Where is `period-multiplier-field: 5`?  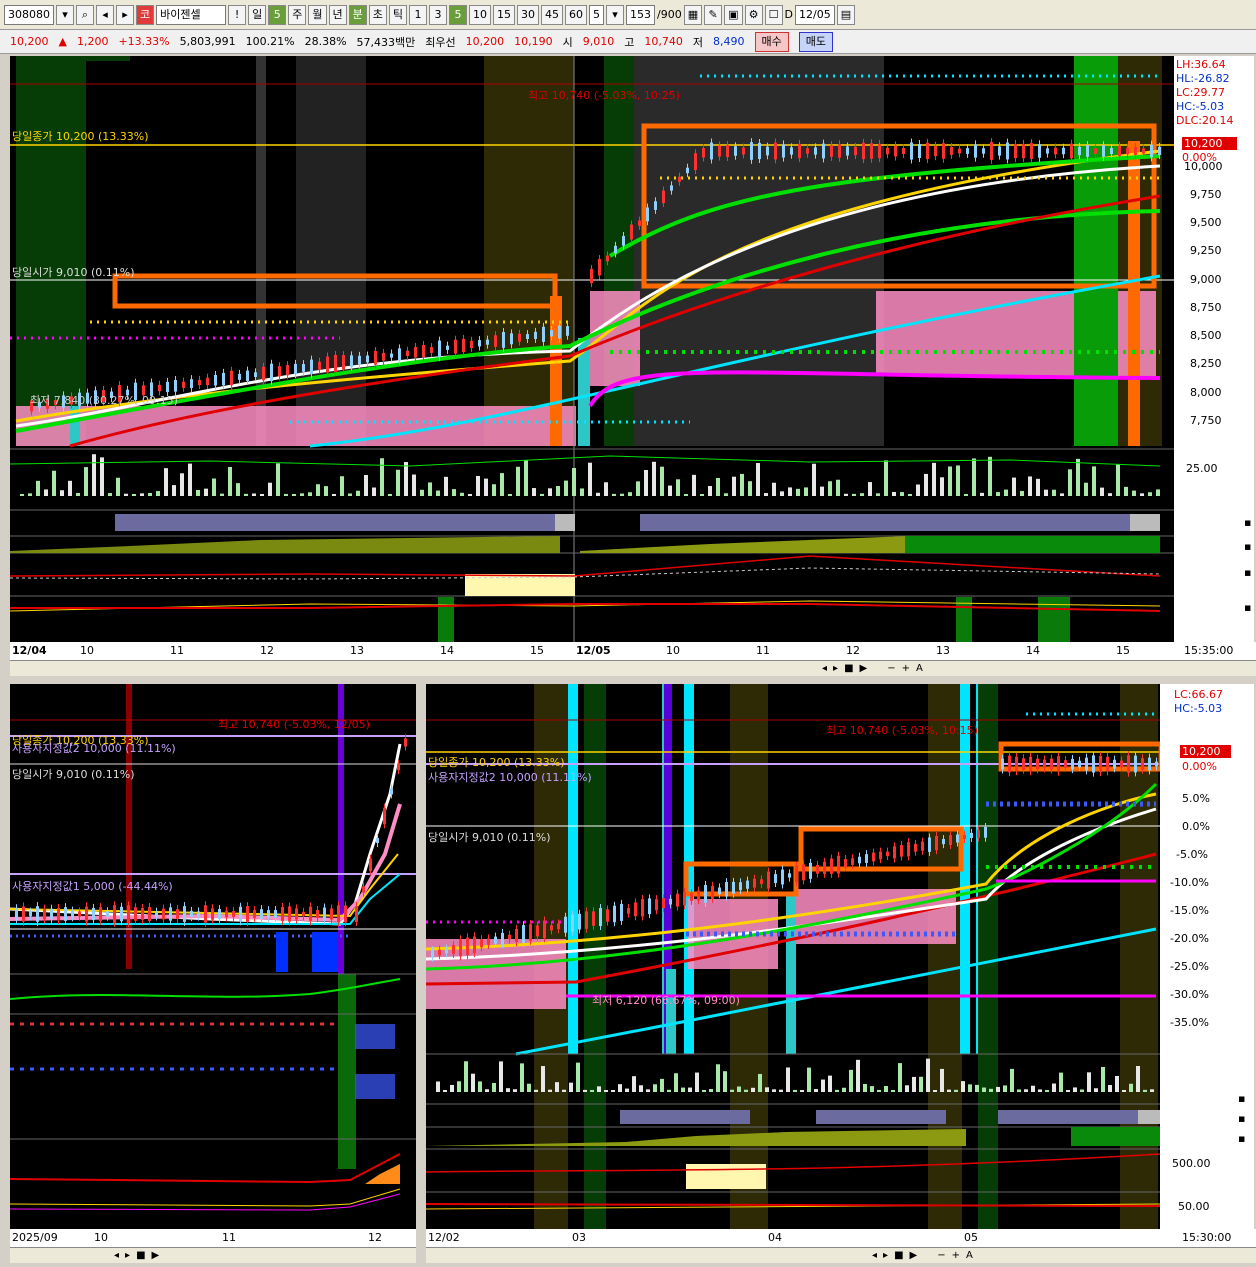 period-multiplier-field: 5 is located at coordinates (277, 14).